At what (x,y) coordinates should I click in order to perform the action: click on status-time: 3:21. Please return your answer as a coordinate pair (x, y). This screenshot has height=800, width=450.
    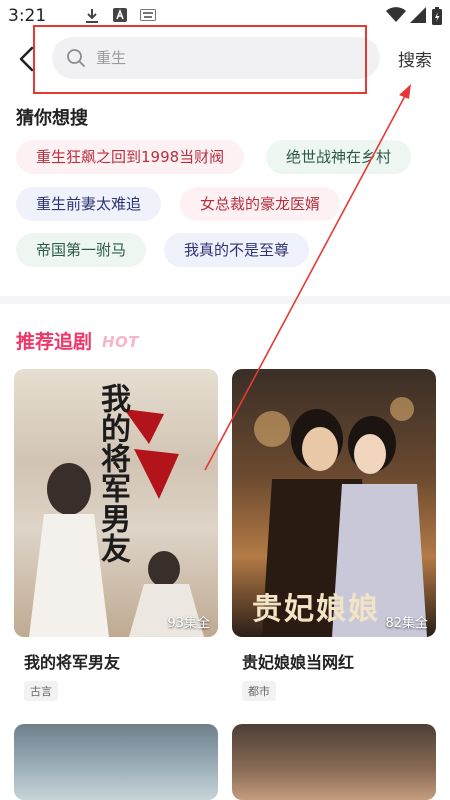
    Looking at the image, I should click on (27, 16).